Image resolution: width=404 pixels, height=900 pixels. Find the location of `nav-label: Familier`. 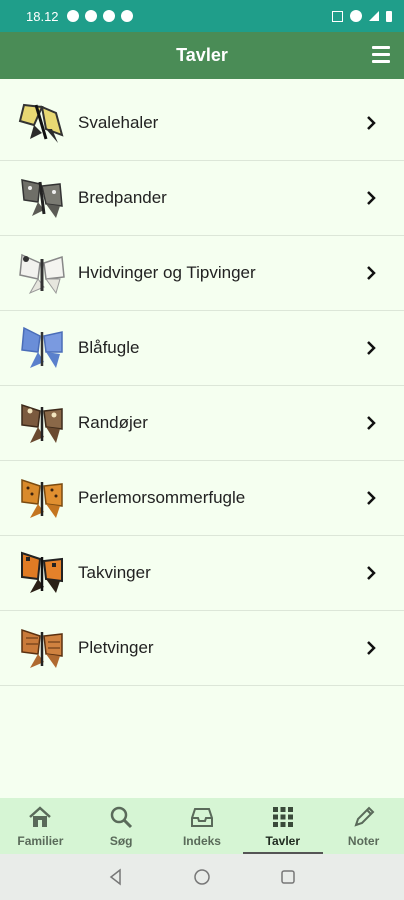

nav-label: Familier is located at coordinates (40, 841).